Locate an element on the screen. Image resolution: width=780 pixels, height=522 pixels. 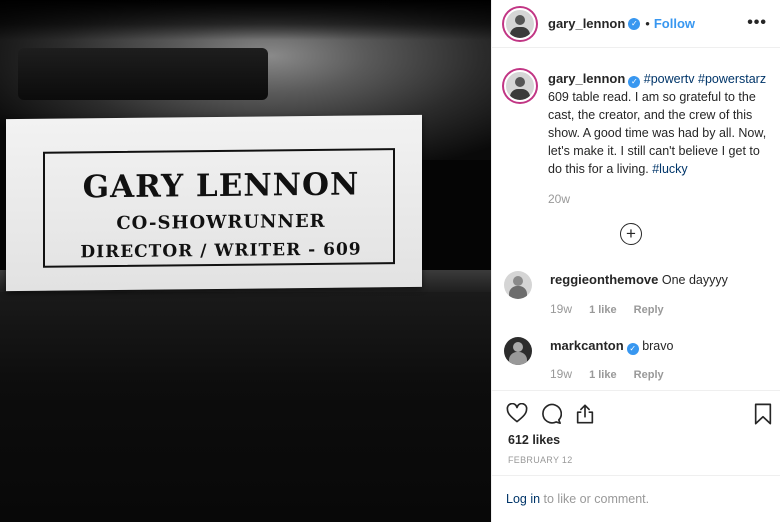
comment-item: markcanton ✓ bravo 19w 1 like Reply is located at coordinates (639, 359).